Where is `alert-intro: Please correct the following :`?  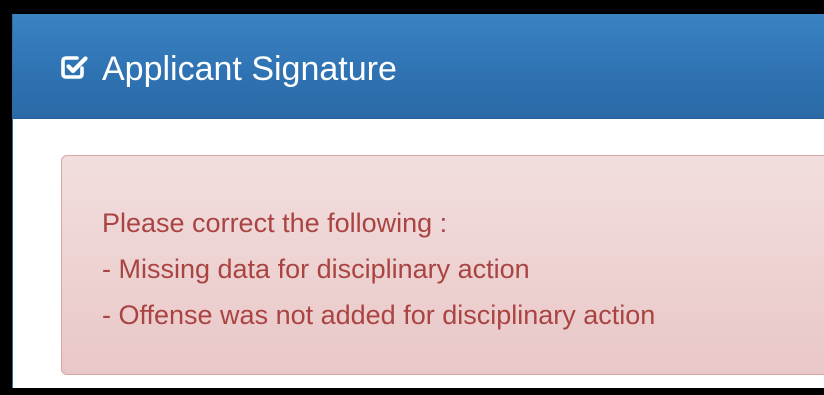 alert-intro: Please correct the following : is located at coordinates (275, 223).